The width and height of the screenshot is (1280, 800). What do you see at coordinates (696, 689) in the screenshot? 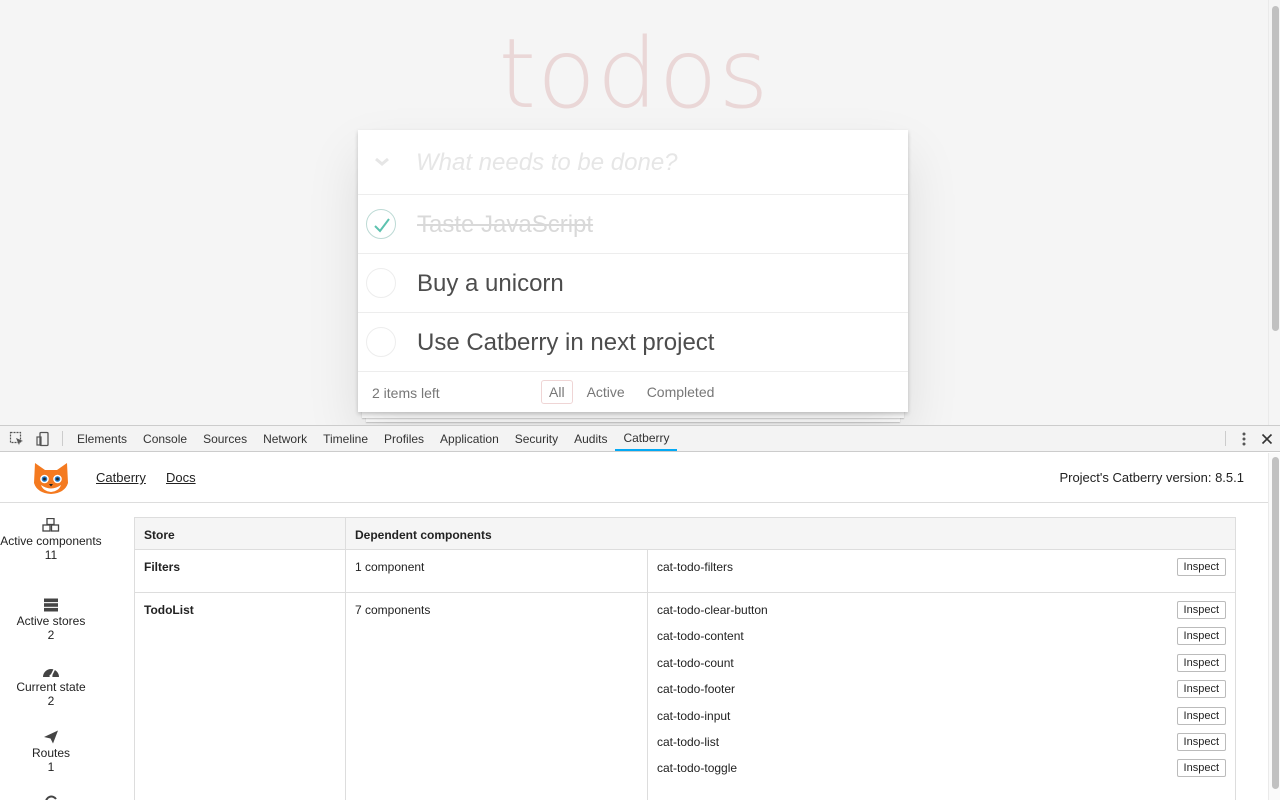
I see `component-name: cat-todo-footer` at bounding box center [696, 689].